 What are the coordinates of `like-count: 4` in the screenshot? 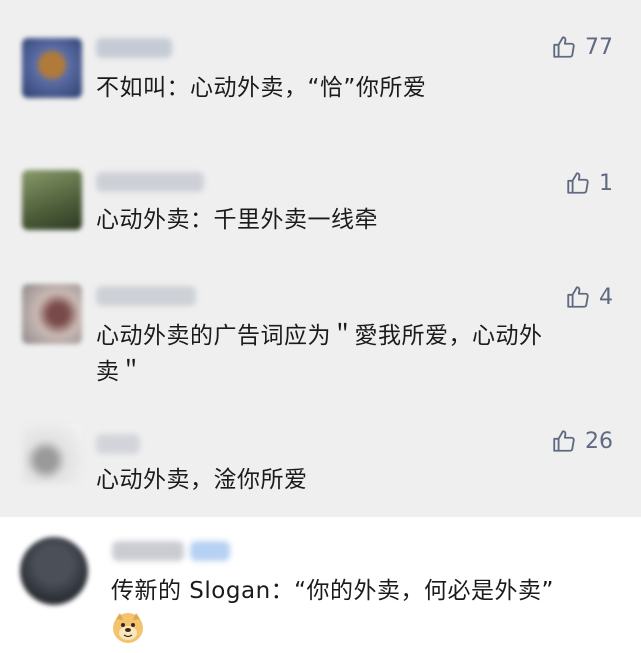 It's located at (606, 297).